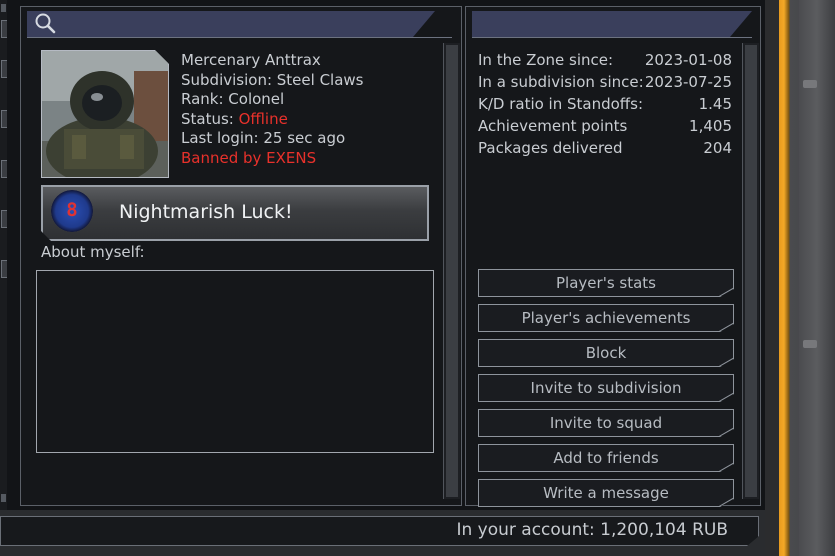 Image resolution: width=835 pixels, height=556 pixels. Describe the element at coordinates (592, 530) in the screenshot. I see `account-balance: In your account: 1,200,104 RUB` at that location.